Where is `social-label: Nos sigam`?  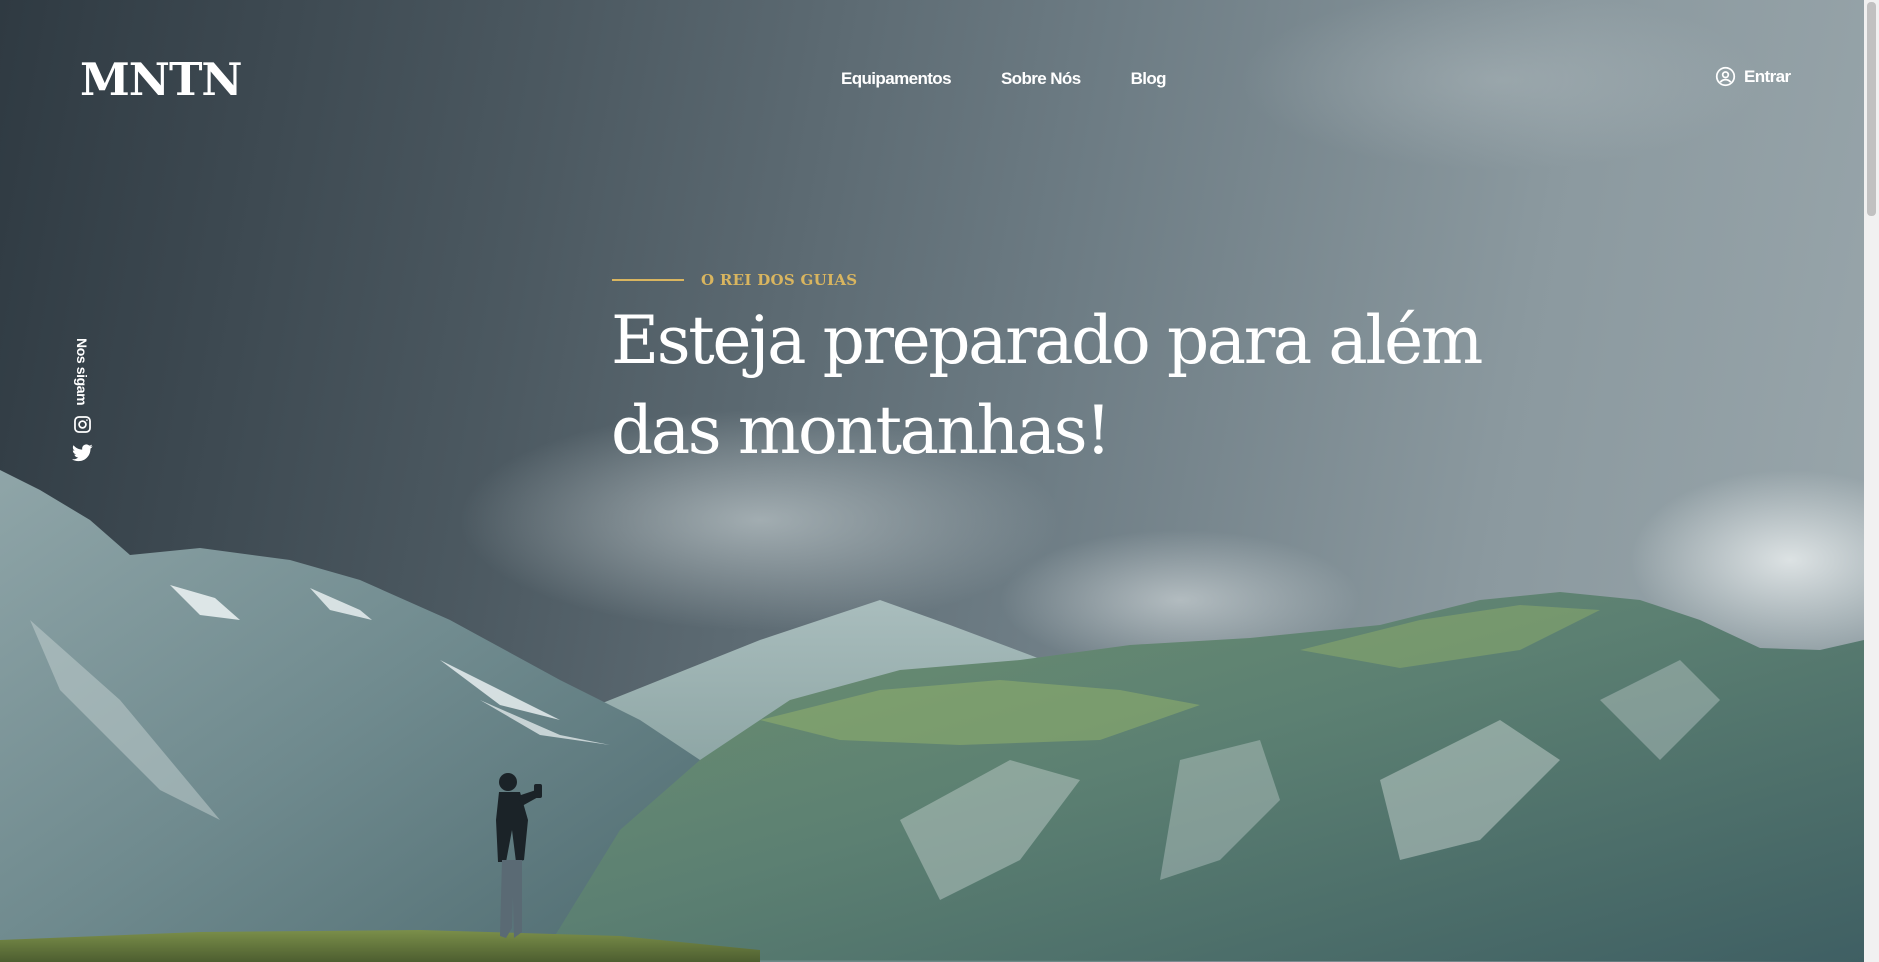 social-label: Nos sigam is located at coordinates (82, 372).